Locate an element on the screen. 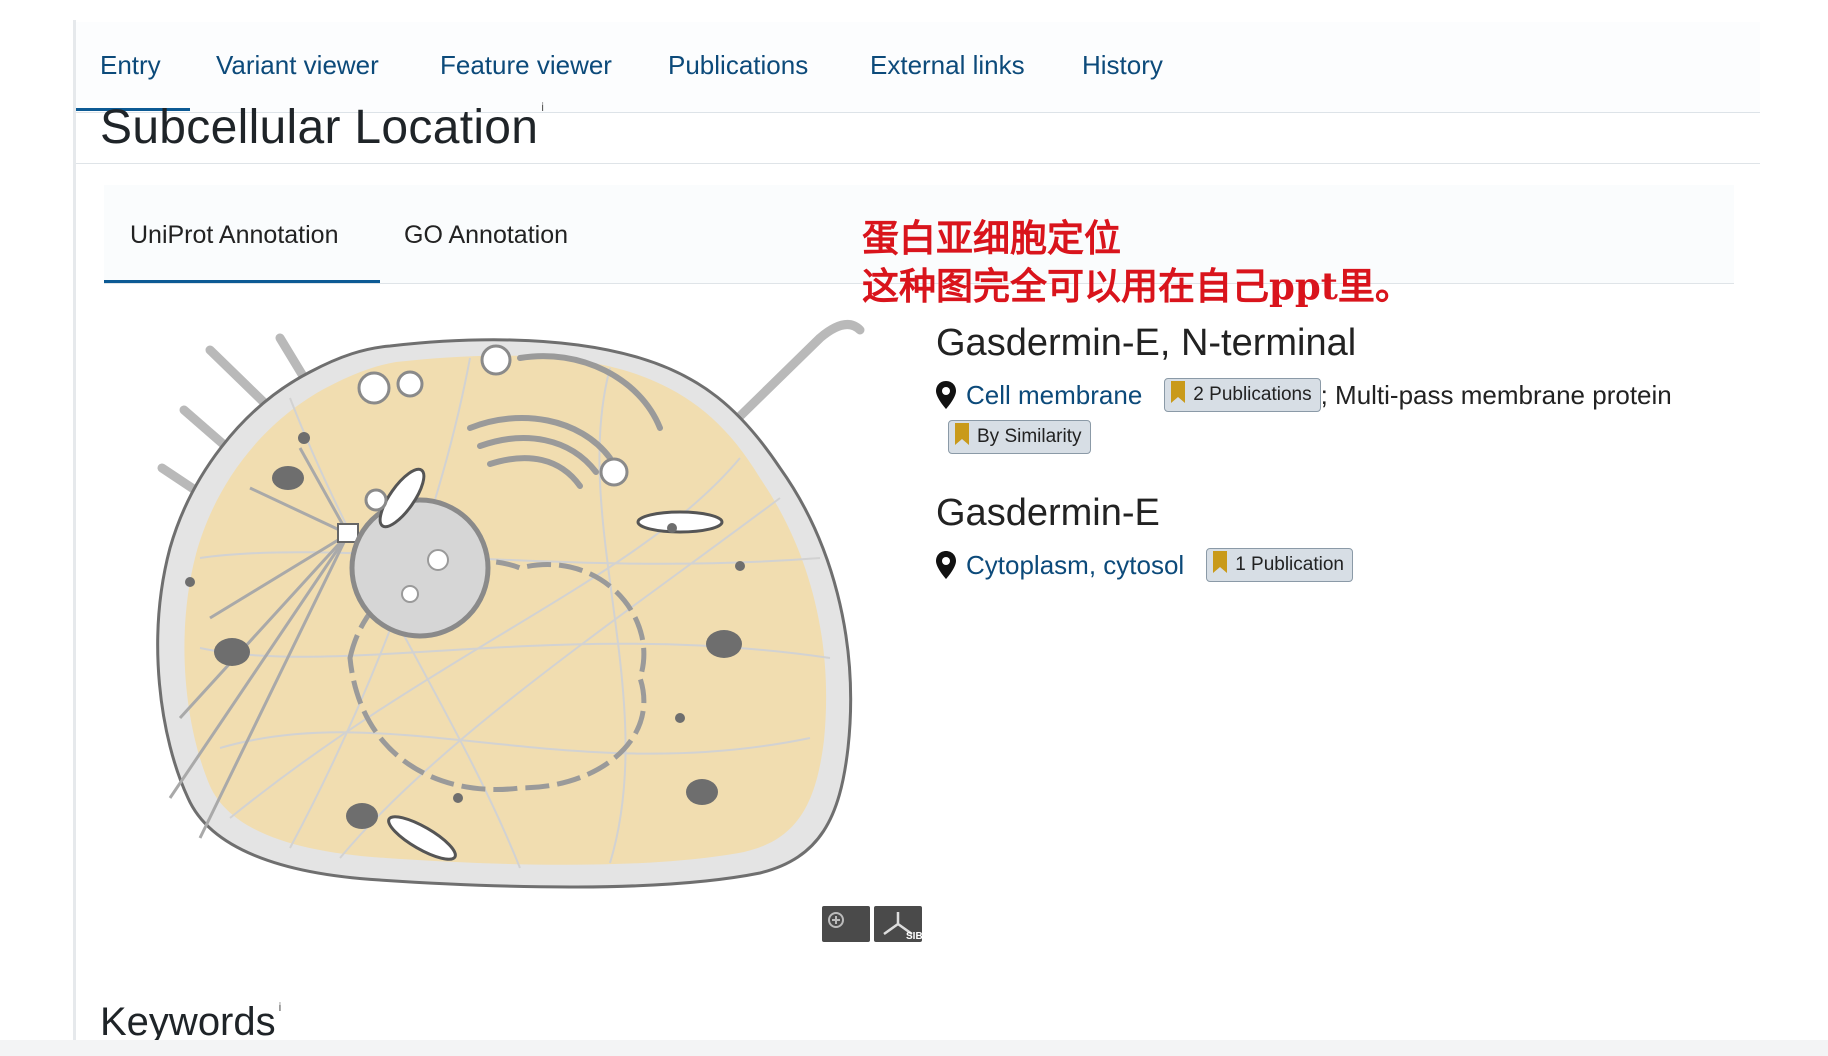 This screenshot has height=1056, width=1828. subtab-go-annotation: GO Annotation is located at coordinates (486, 235).